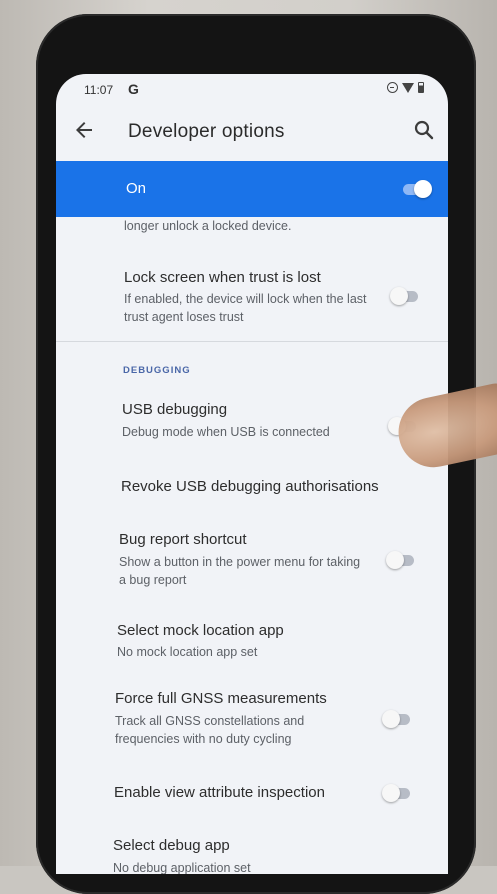 The image size is (497, 894). Describe the element at coordinates (206, 131) in the screenshot. I see `page-title: Developer options` at that location.